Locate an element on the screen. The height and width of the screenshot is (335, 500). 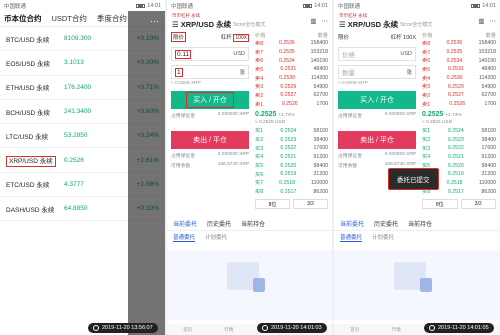
tab-usdt-margined: USDT合约 is located at coordinates (69, 18).